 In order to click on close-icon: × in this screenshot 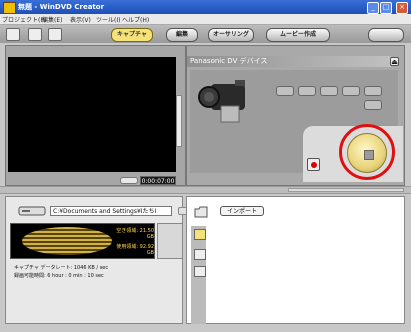, I will do `click(402, 8)`.